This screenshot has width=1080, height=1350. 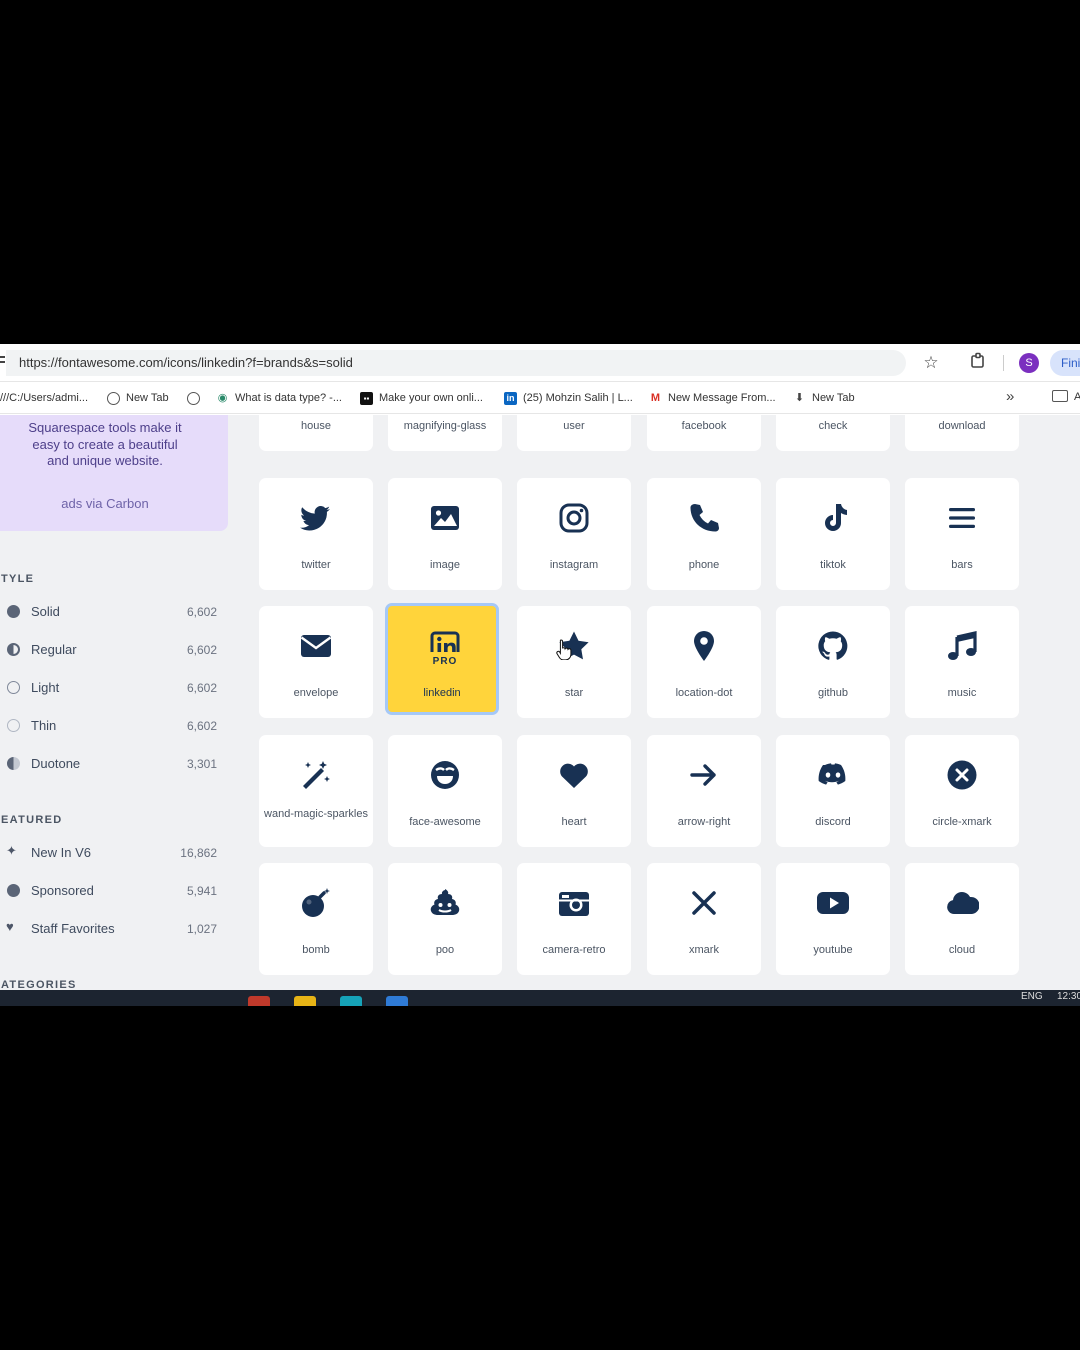 What do you see at coordinates (105, 503) in the screenshot?
I see `ad-via-link: ads via Carbon` at bounding box center [105, 503].